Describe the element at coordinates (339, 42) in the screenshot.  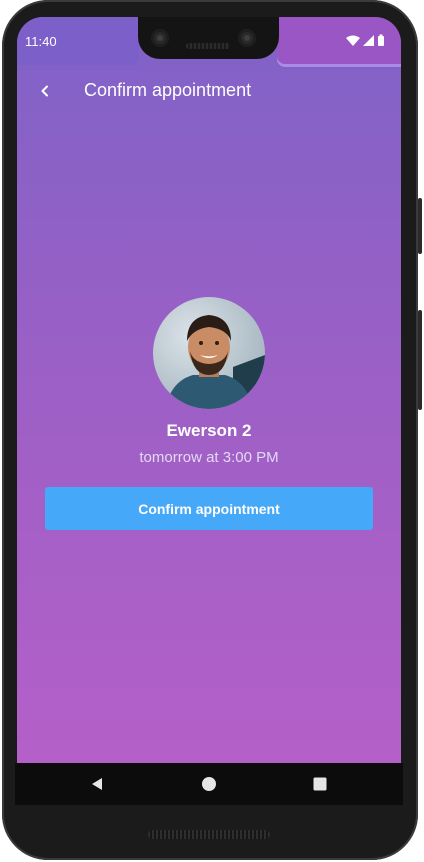
I see `status-bar-right` at that location.